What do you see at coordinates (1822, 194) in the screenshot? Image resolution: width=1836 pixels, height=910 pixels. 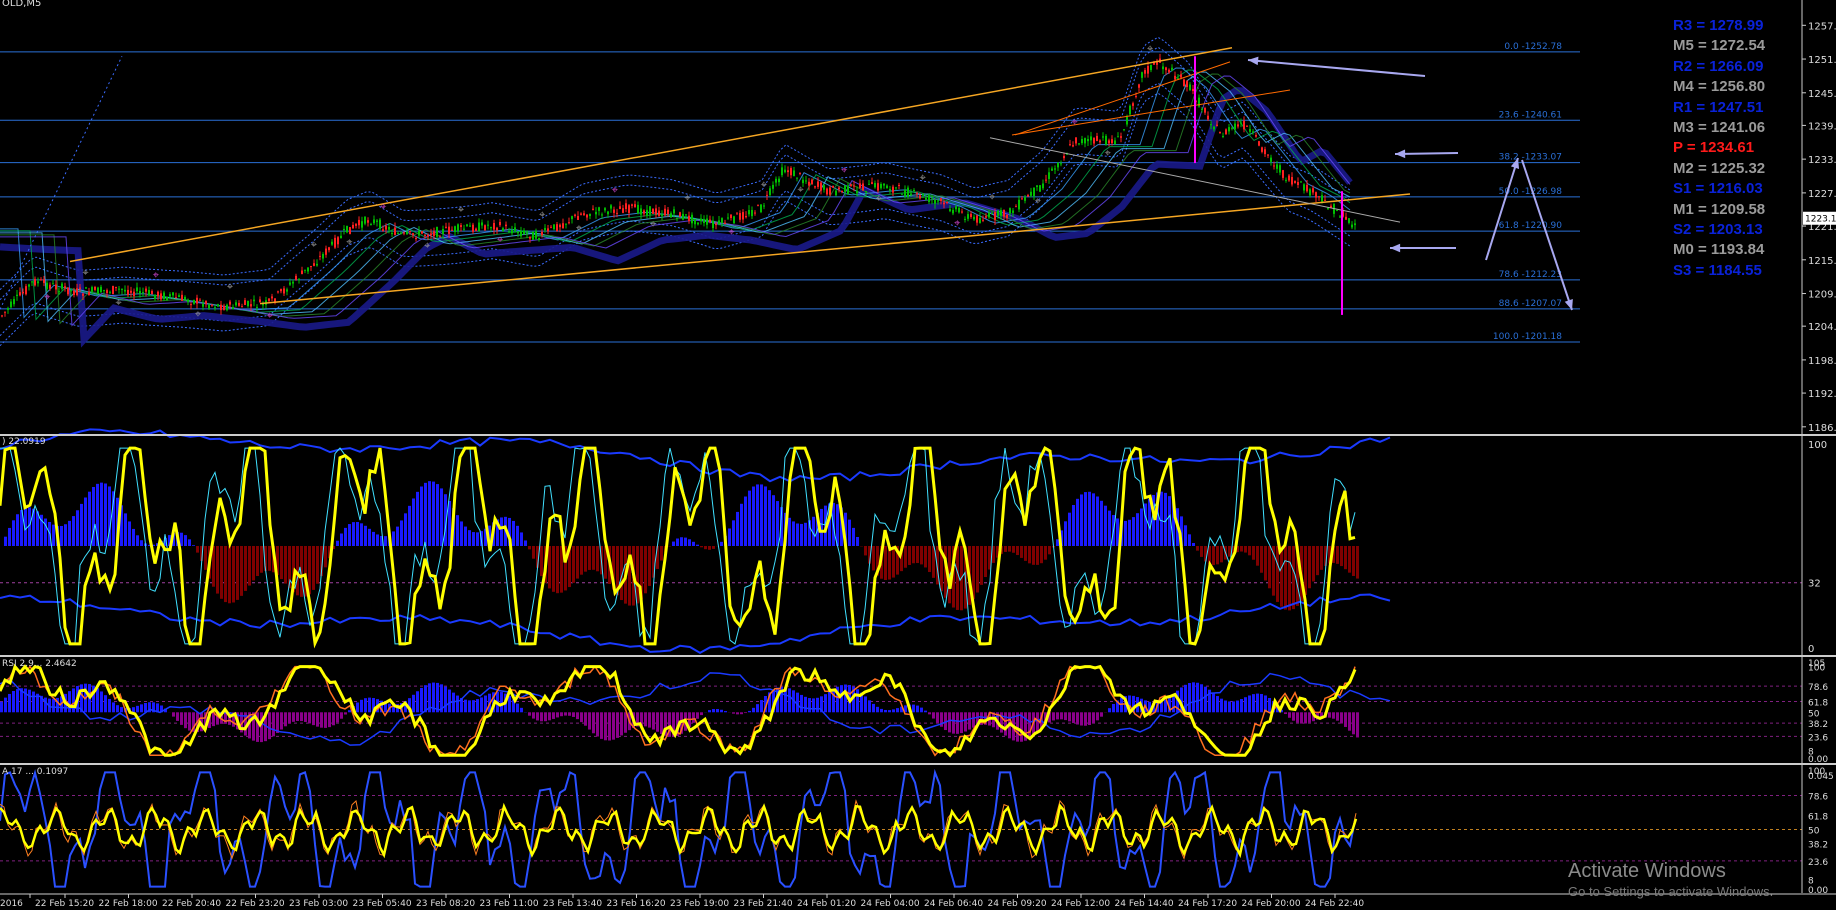 I see `y-tick-label: 1227.7` at bounding box center [1822, 194].